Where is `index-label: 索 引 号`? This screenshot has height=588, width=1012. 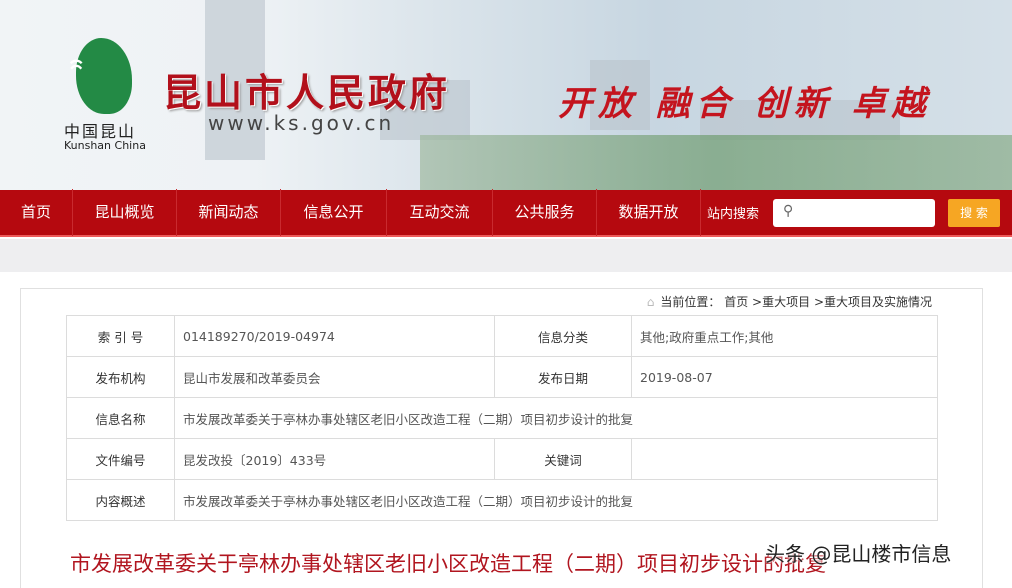
index-label: 索 引 号 is located at coordinates (120, 336).